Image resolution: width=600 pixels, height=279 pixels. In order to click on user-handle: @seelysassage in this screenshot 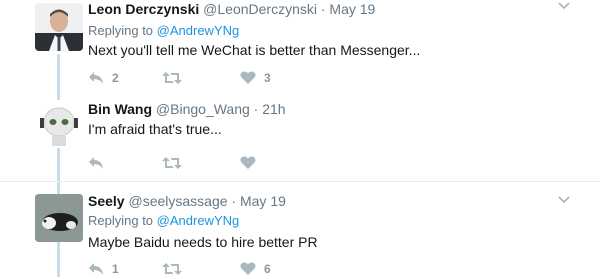, I will do `click(177, 201)`.